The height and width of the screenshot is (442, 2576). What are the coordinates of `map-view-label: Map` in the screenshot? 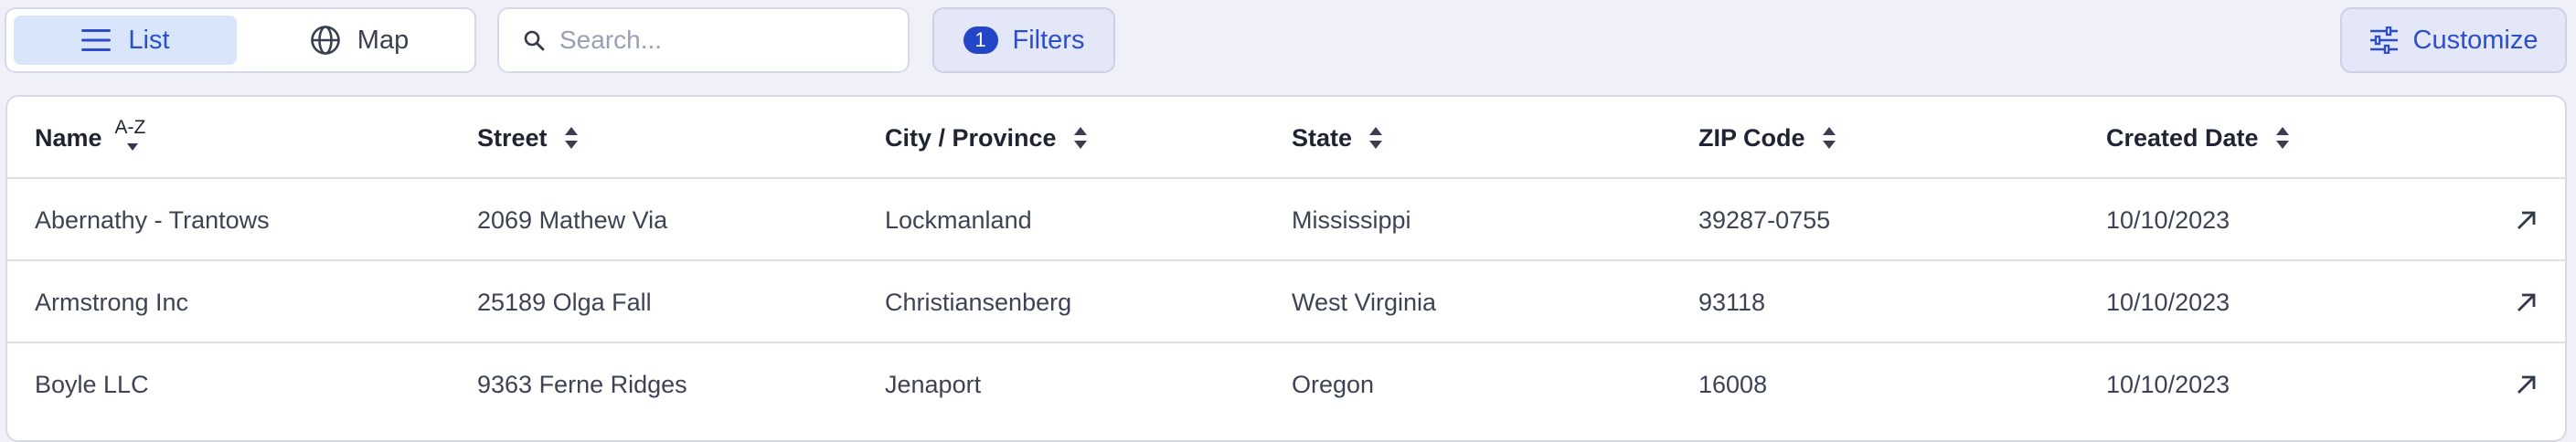 It's located at (383, 40).